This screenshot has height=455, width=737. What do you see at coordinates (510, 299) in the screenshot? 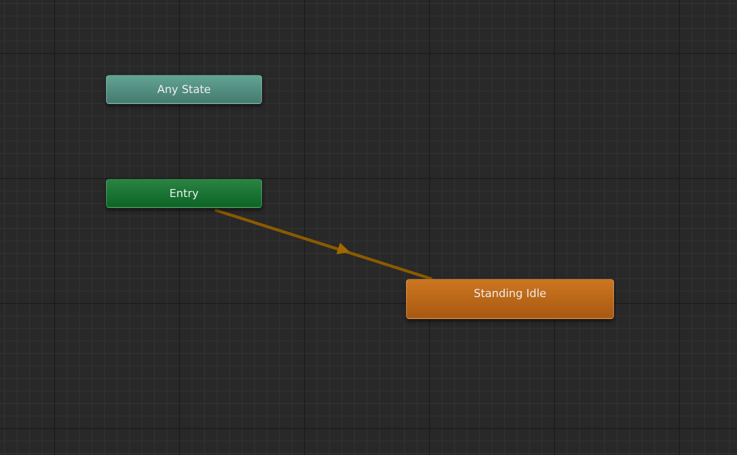
I see `state-node: Standing Idle` at bounding box center [510, 299].